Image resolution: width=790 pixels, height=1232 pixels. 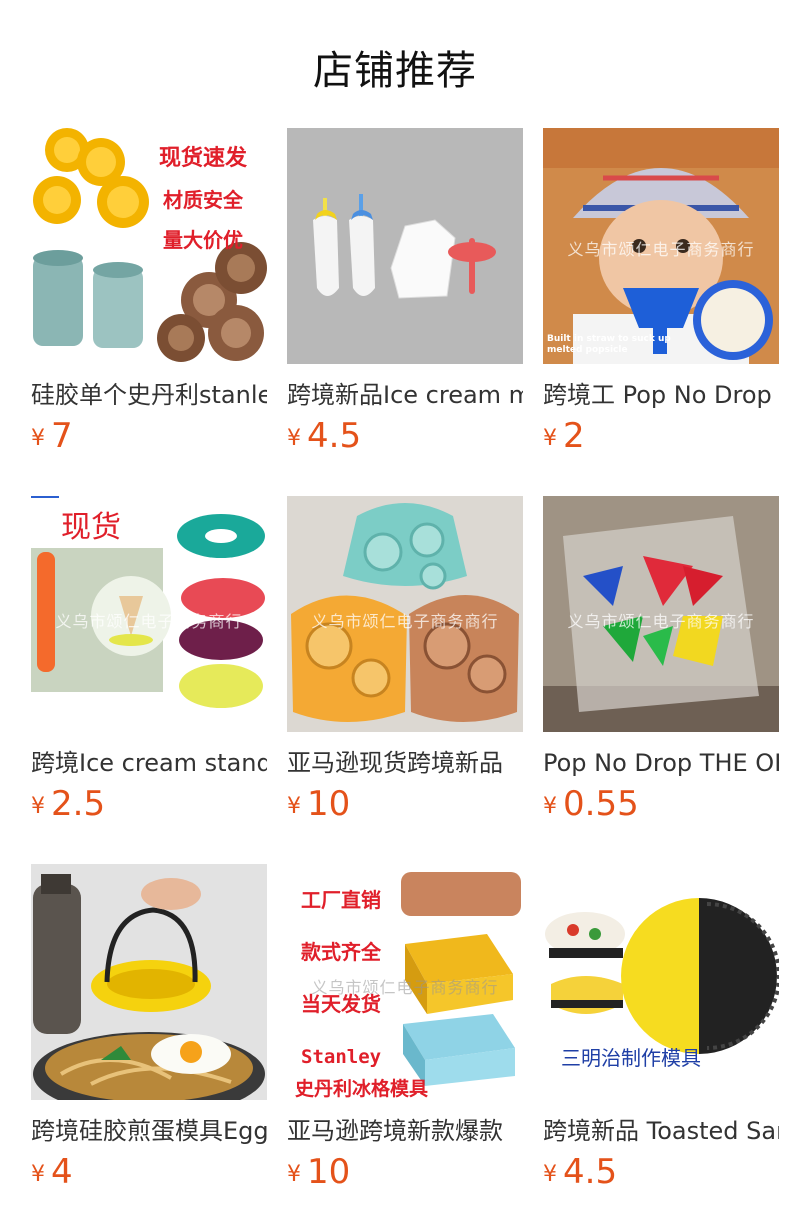 What do you see at coordinates (405, 1131) in the screenshot?
I see `product-name: 亚马逊跨境新款爆款` at bounding box center [405, 1131].